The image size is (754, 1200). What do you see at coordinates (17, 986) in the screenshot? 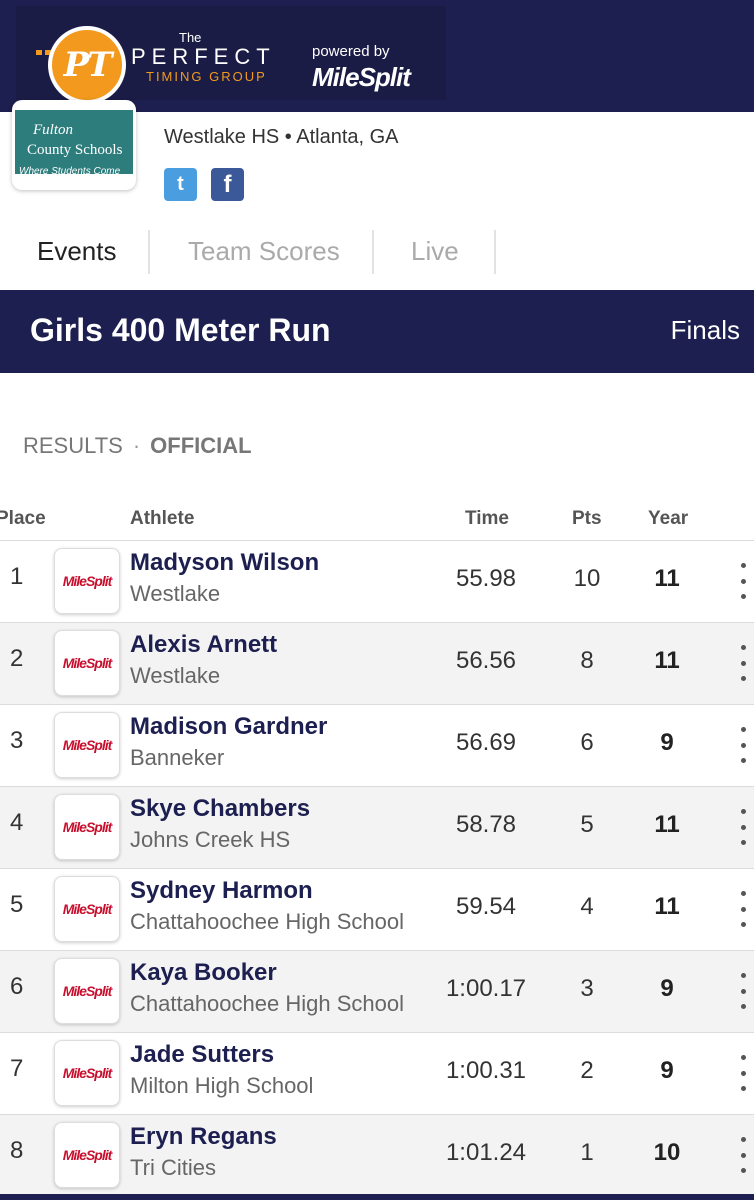
I see `result-place: 6` at bounding box center [17, 986].